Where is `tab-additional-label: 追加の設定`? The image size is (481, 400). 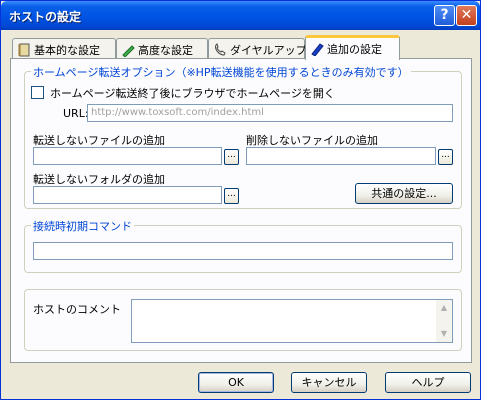
tab-additional-label: 追加の設定 is located at coordinates (354, 49).